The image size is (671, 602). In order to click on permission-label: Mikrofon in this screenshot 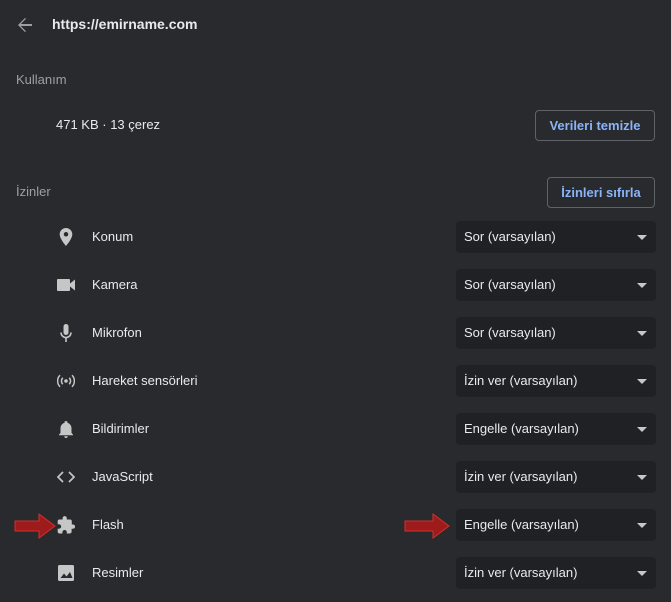, I will do `click(117, 332)`.